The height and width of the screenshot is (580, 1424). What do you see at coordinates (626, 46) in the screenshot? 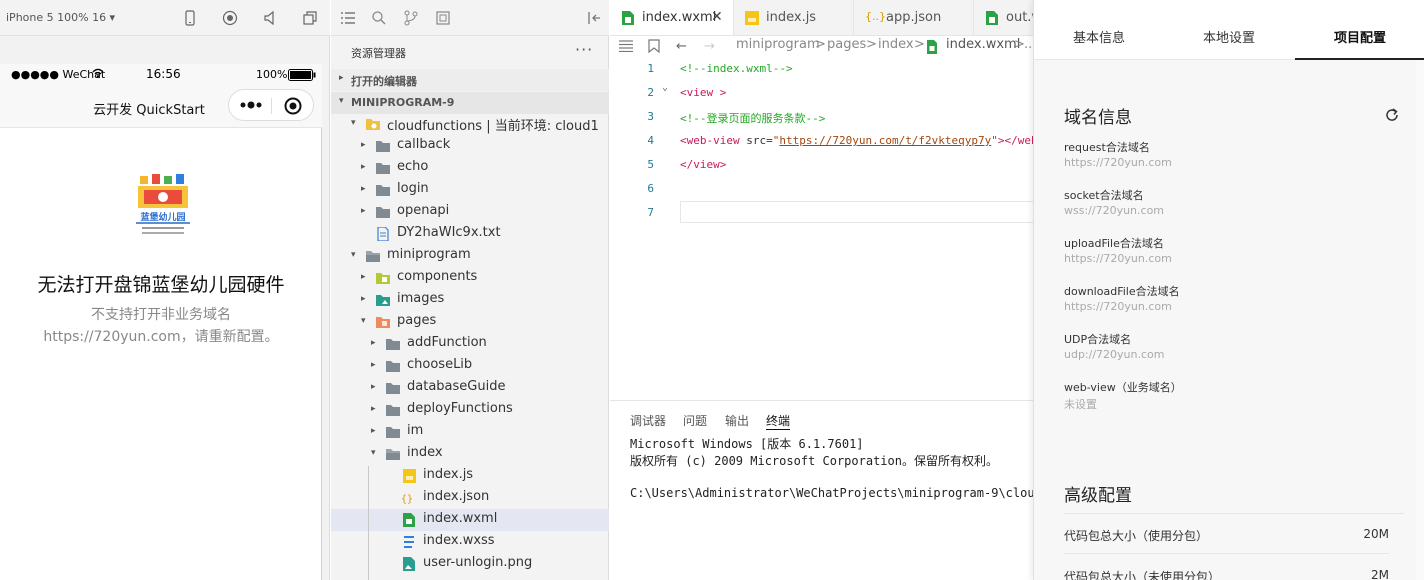
I see `outline-icon` at bounding box center [626, 46].